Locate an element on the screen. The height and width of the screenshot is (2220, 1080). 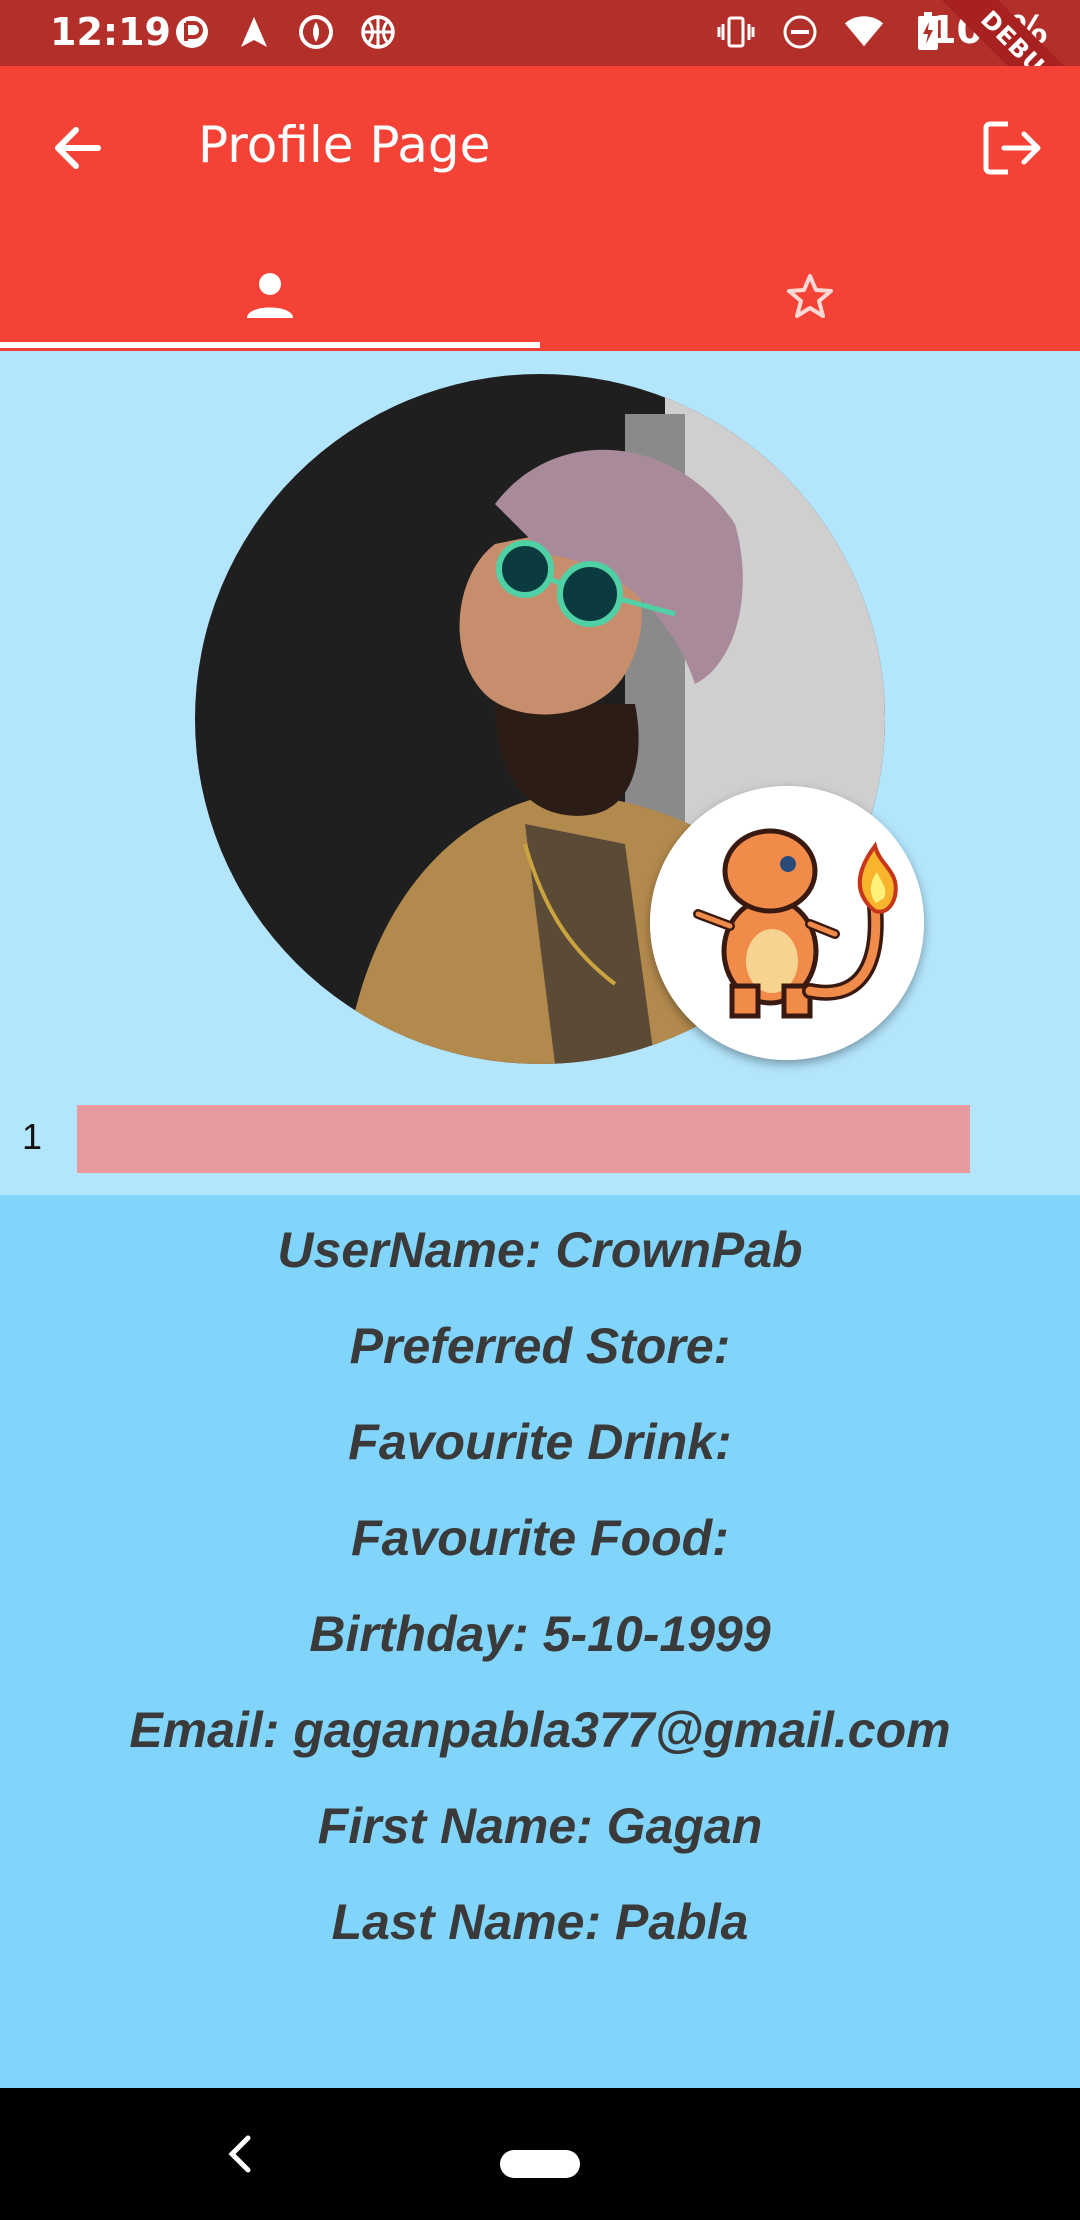
vibrate-icon is located at coordinates (736, 32).